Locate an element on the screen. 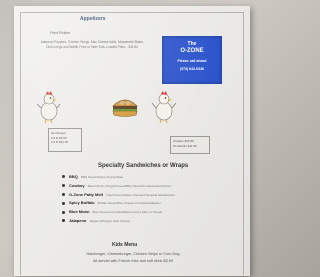  hamburger-price-box: Hamburger 1/4 lb $6.50 1/2 lb $11.50 is located at coordinates (65, 140).